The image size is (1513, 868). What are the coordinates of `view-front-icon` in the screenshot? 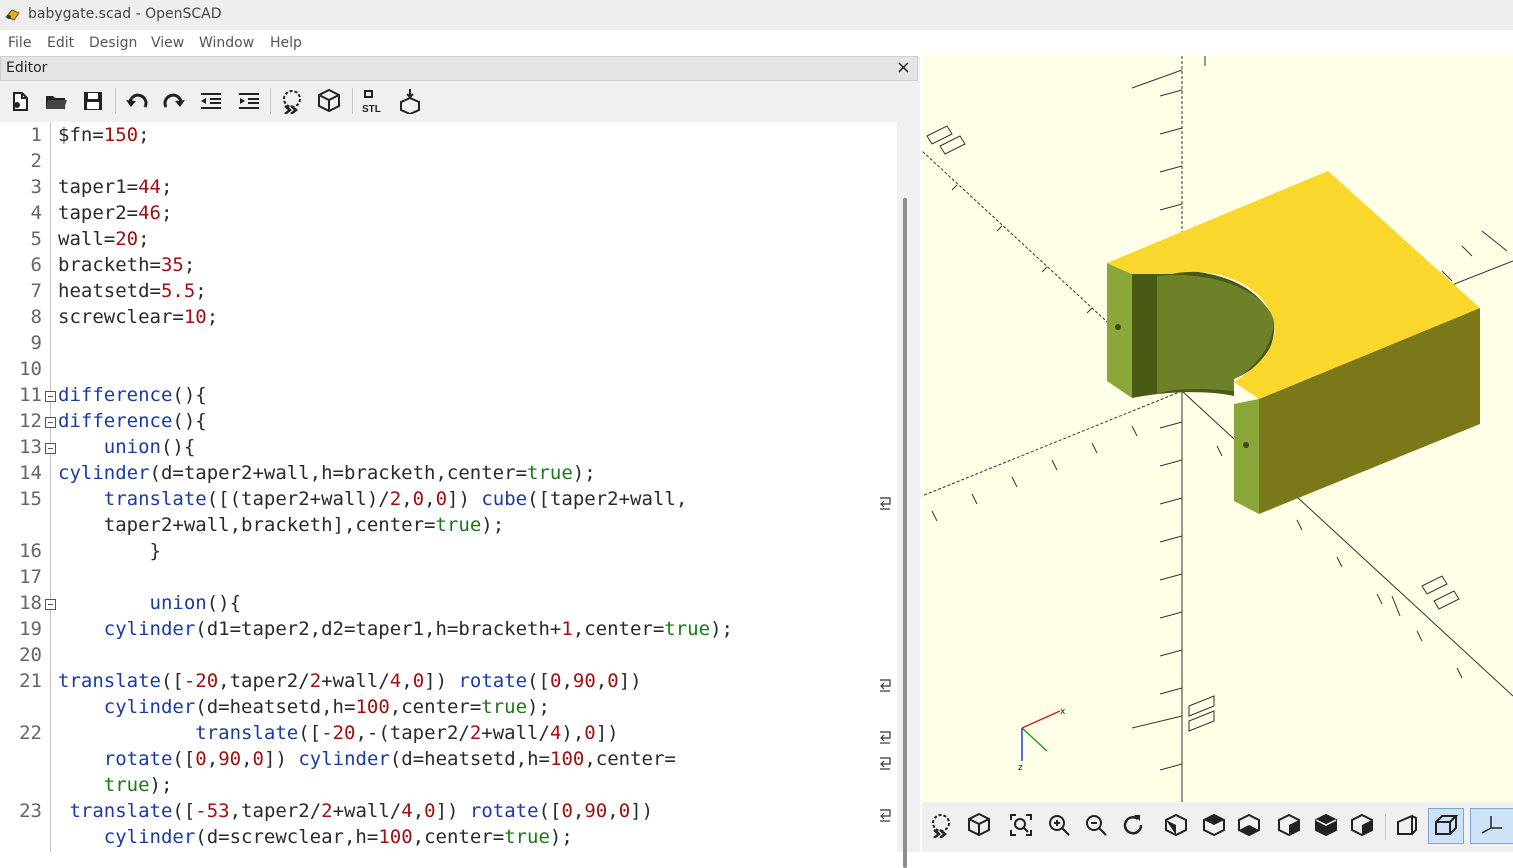 It's located at (1326, 825).